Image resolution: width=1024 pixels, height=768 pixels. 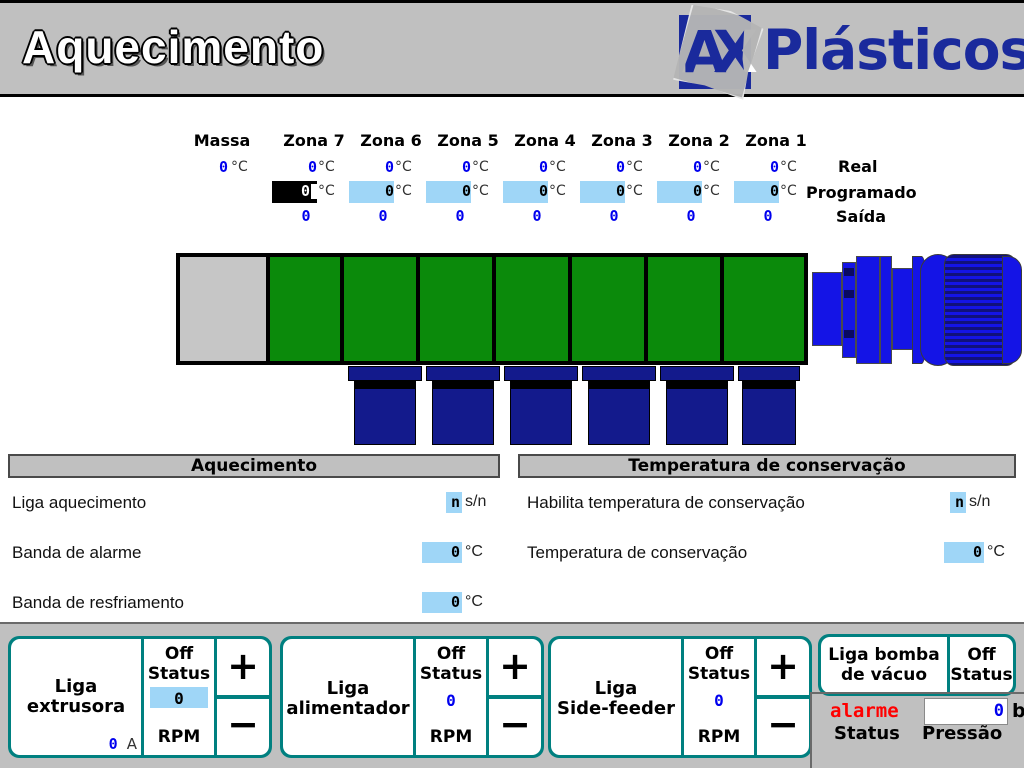 I want to click on zone-programado-value-zona-7: 0, so click(x=305, y=191).